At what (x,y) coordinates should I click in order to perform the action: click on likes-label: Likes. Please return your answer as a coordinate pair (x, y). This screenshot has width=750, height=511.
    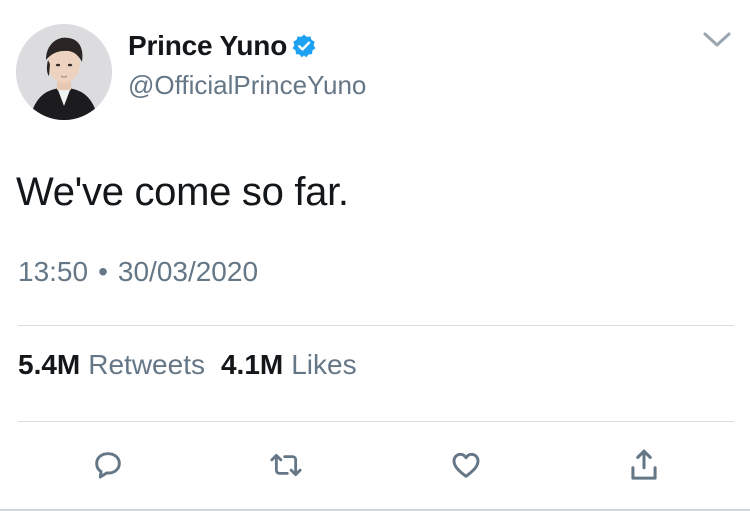
    Looking at the image, I should click on (324, 364).